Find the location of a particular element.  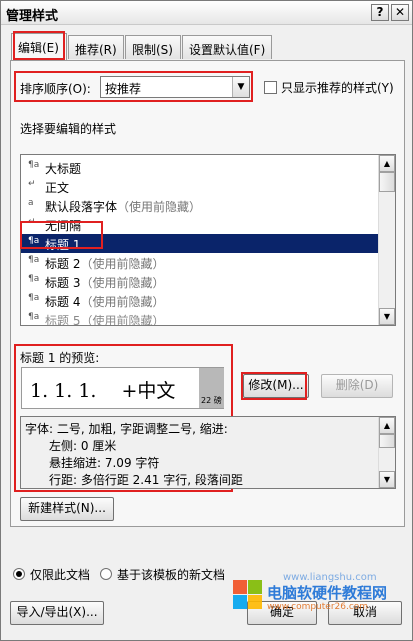

style-name: 标题 1 is located at coordinates (63, 245).